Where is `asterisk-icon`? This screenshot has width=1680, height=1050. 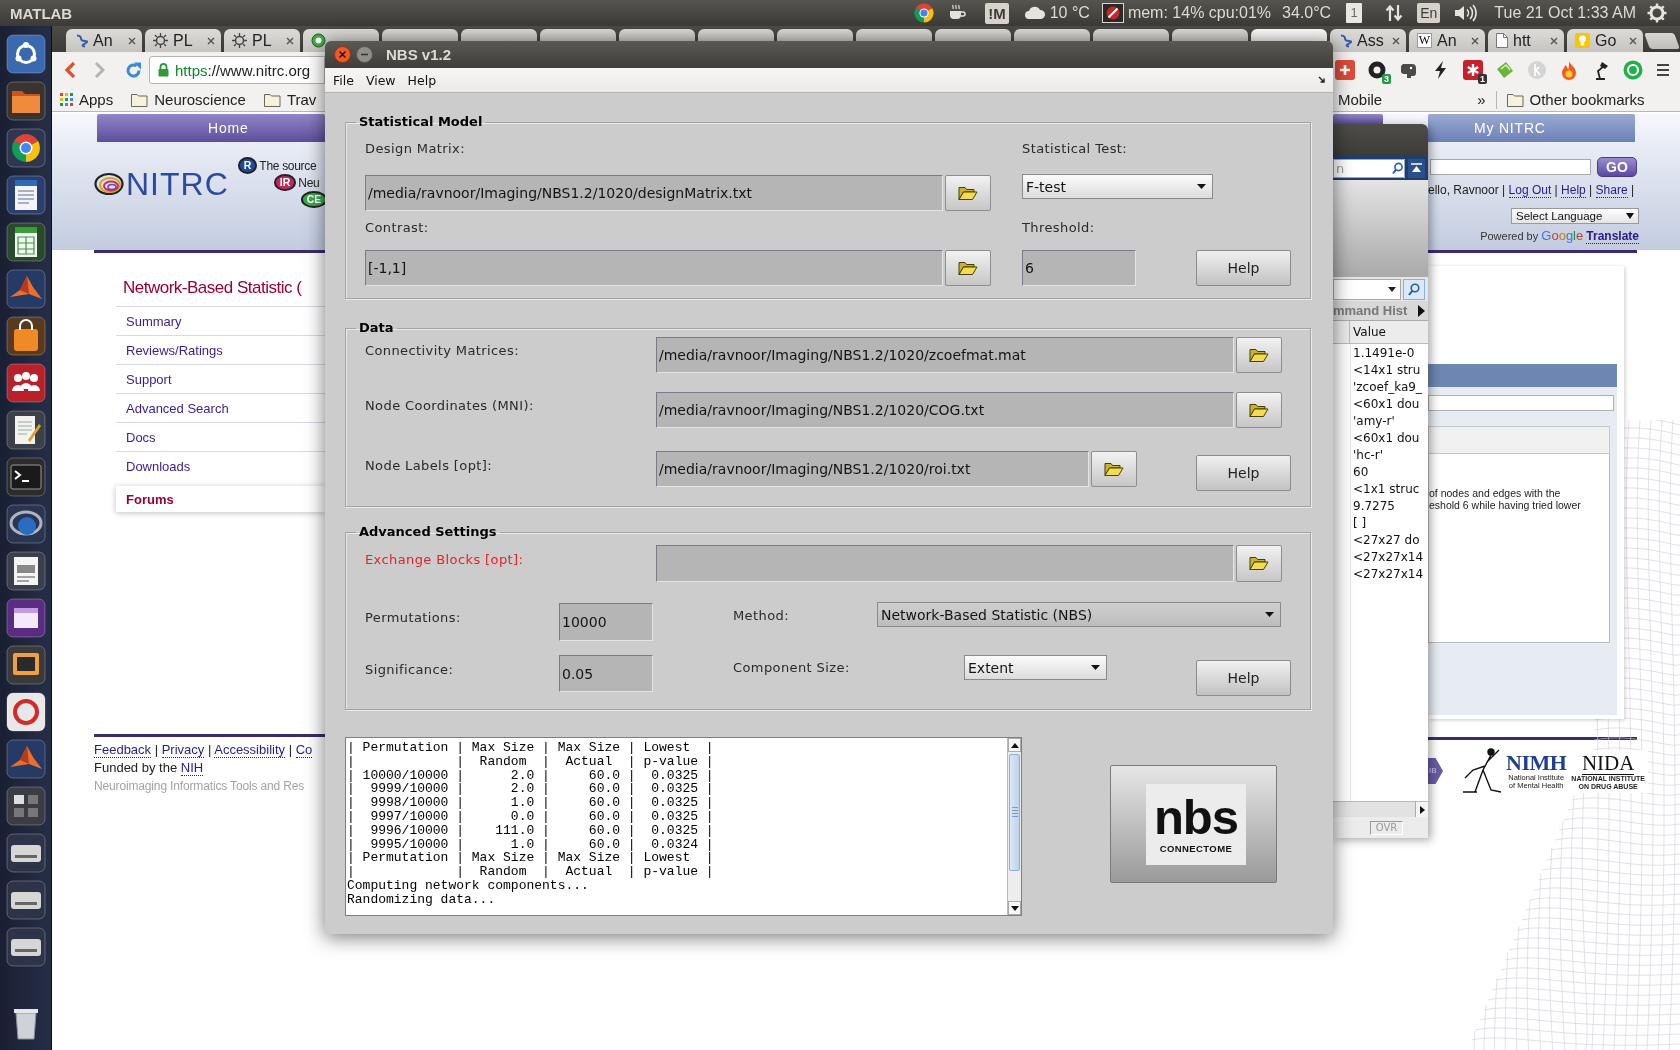 asterisk-icon is located at coordinates (1473, 70).